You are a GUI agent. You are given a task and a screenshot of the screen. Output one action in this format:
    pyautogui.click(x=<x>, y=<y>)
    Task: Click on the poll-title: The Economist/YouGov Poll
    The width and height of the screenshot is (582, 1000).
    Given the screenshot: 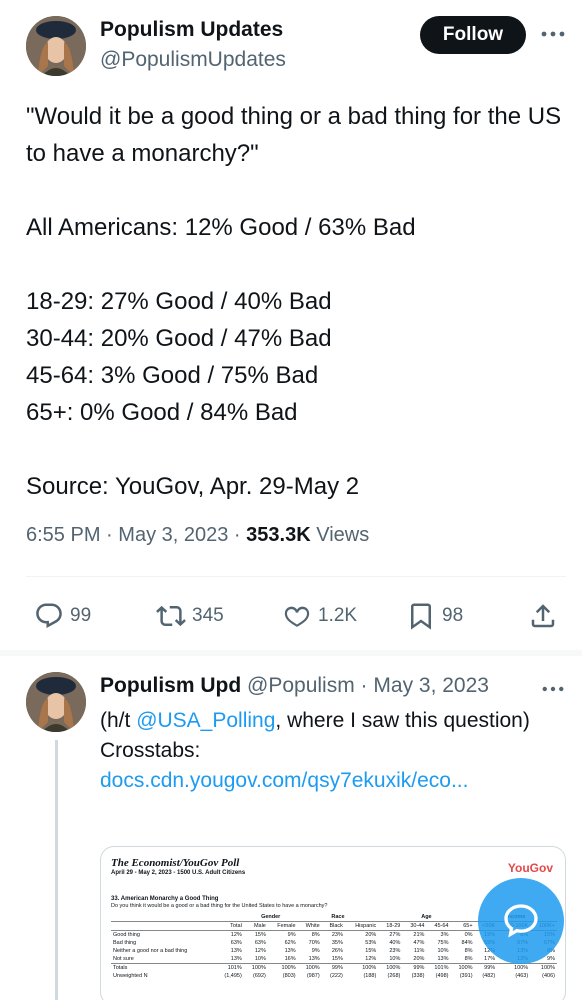 What is the action you would take?
    pyautogui.click(x=175, y=863)
    